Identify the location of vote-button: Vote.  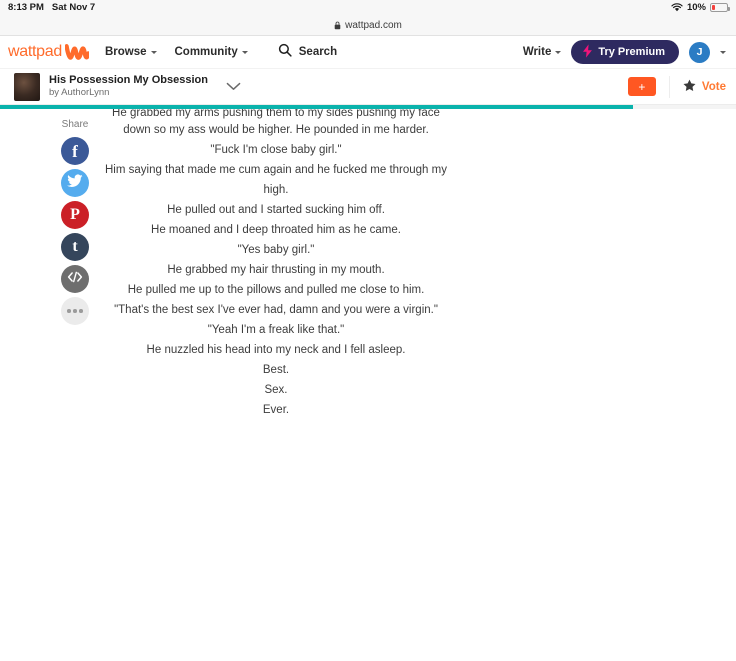
(704, 87).